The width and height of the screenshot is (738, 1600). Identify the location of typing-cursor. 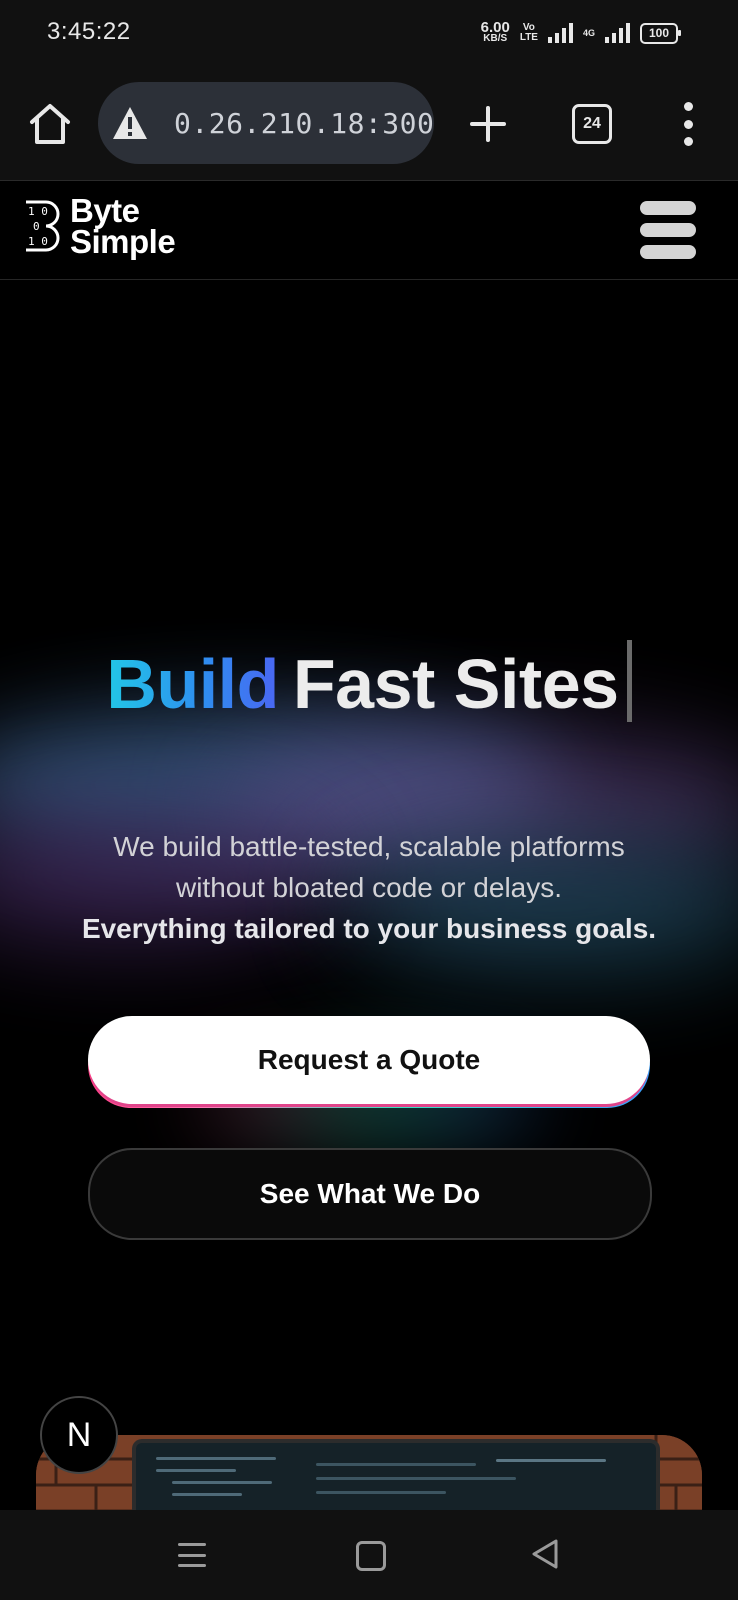
(629, 681).